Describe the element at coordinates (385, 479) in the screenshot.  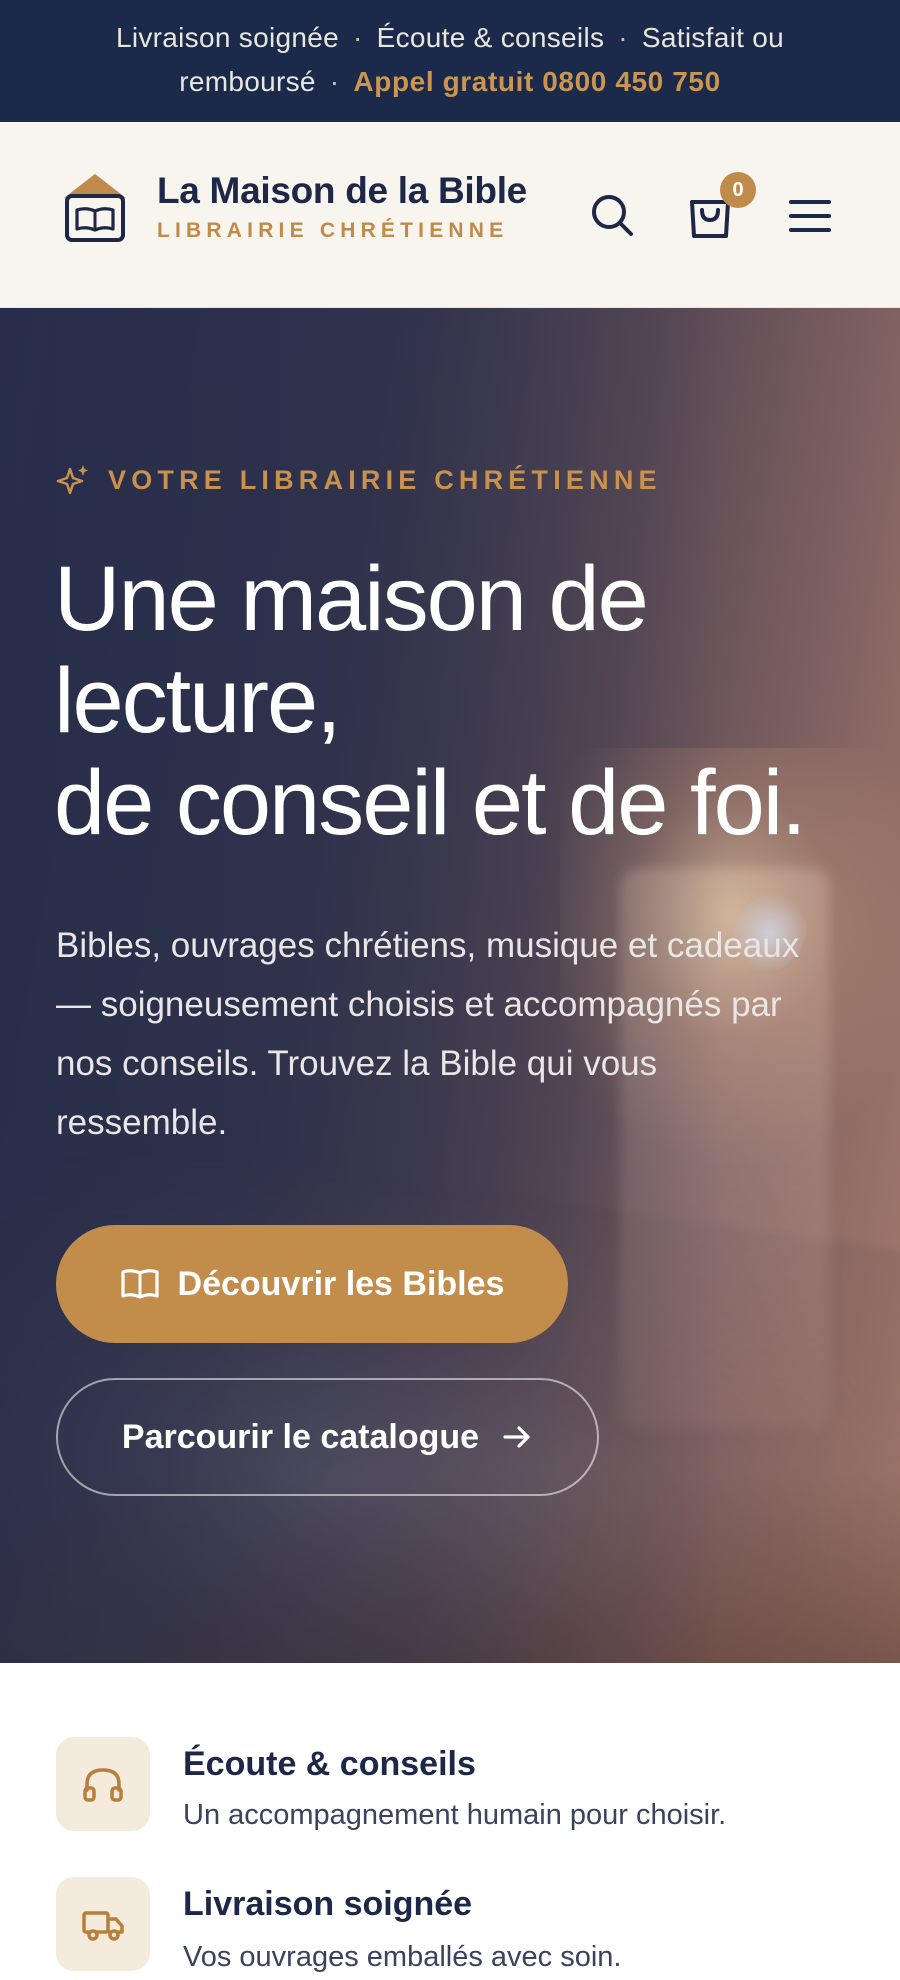
I see `hero-eyebrow-text: VOTRE LIBRAIRIE CHRÉTIENNE` at that location.